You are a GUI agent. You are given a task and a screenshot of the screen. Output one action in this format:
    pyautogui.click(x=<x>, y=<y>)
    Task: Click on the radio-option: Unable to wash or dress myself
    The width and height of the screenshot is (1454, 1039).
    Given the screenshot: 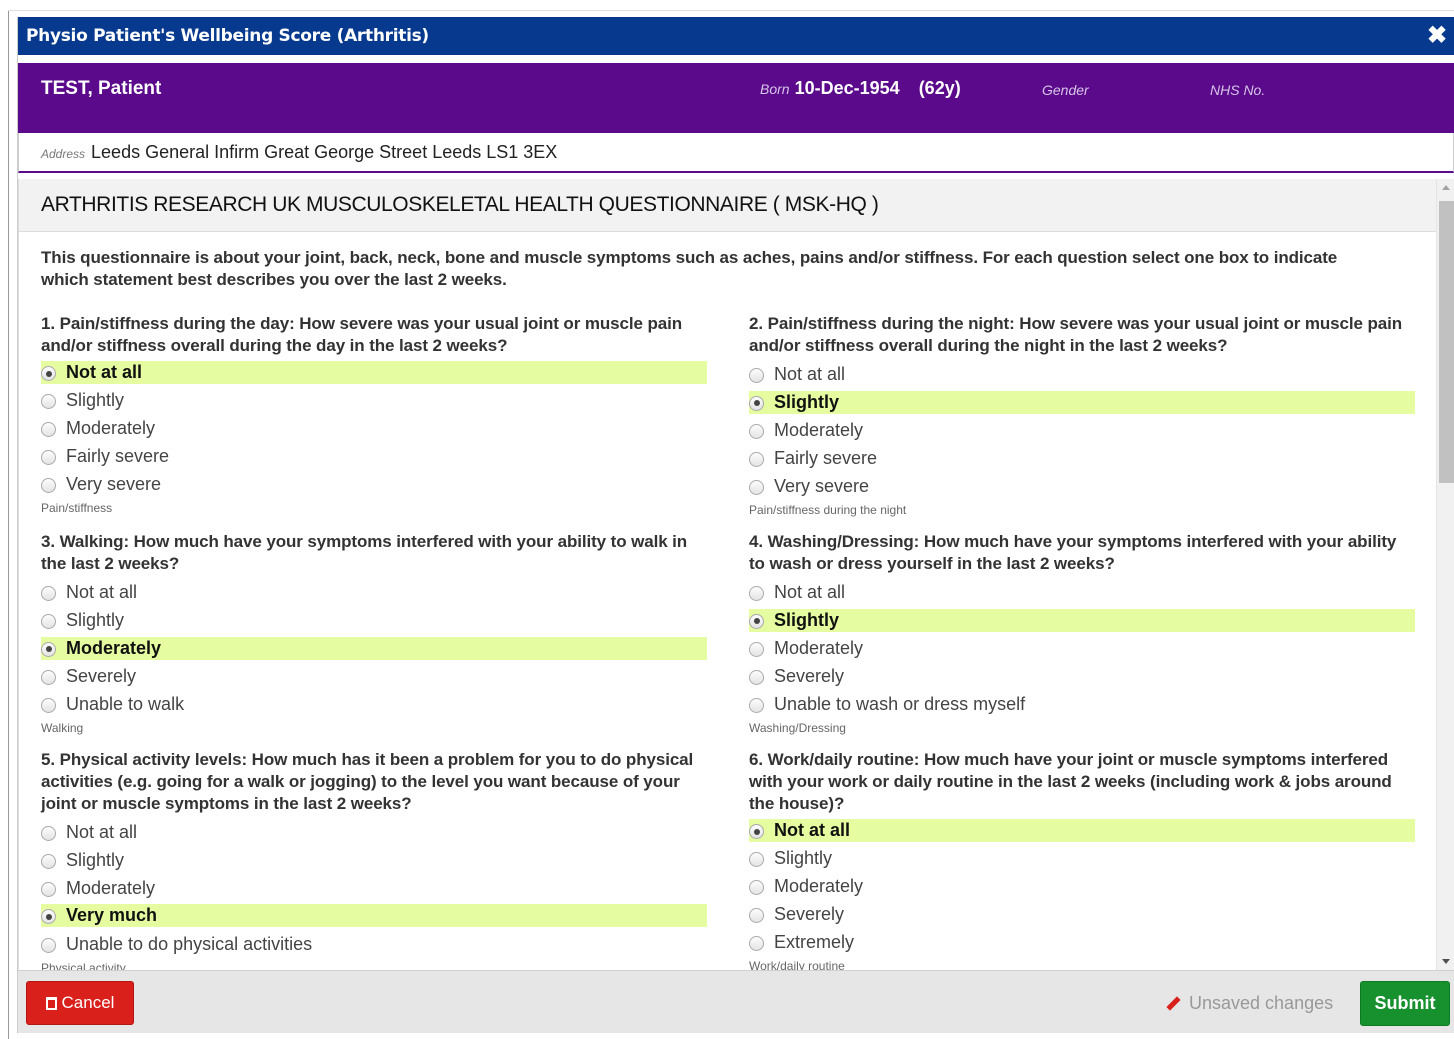 What is the action you would take?
    pyautogui.click(x=1082, y=704)
    